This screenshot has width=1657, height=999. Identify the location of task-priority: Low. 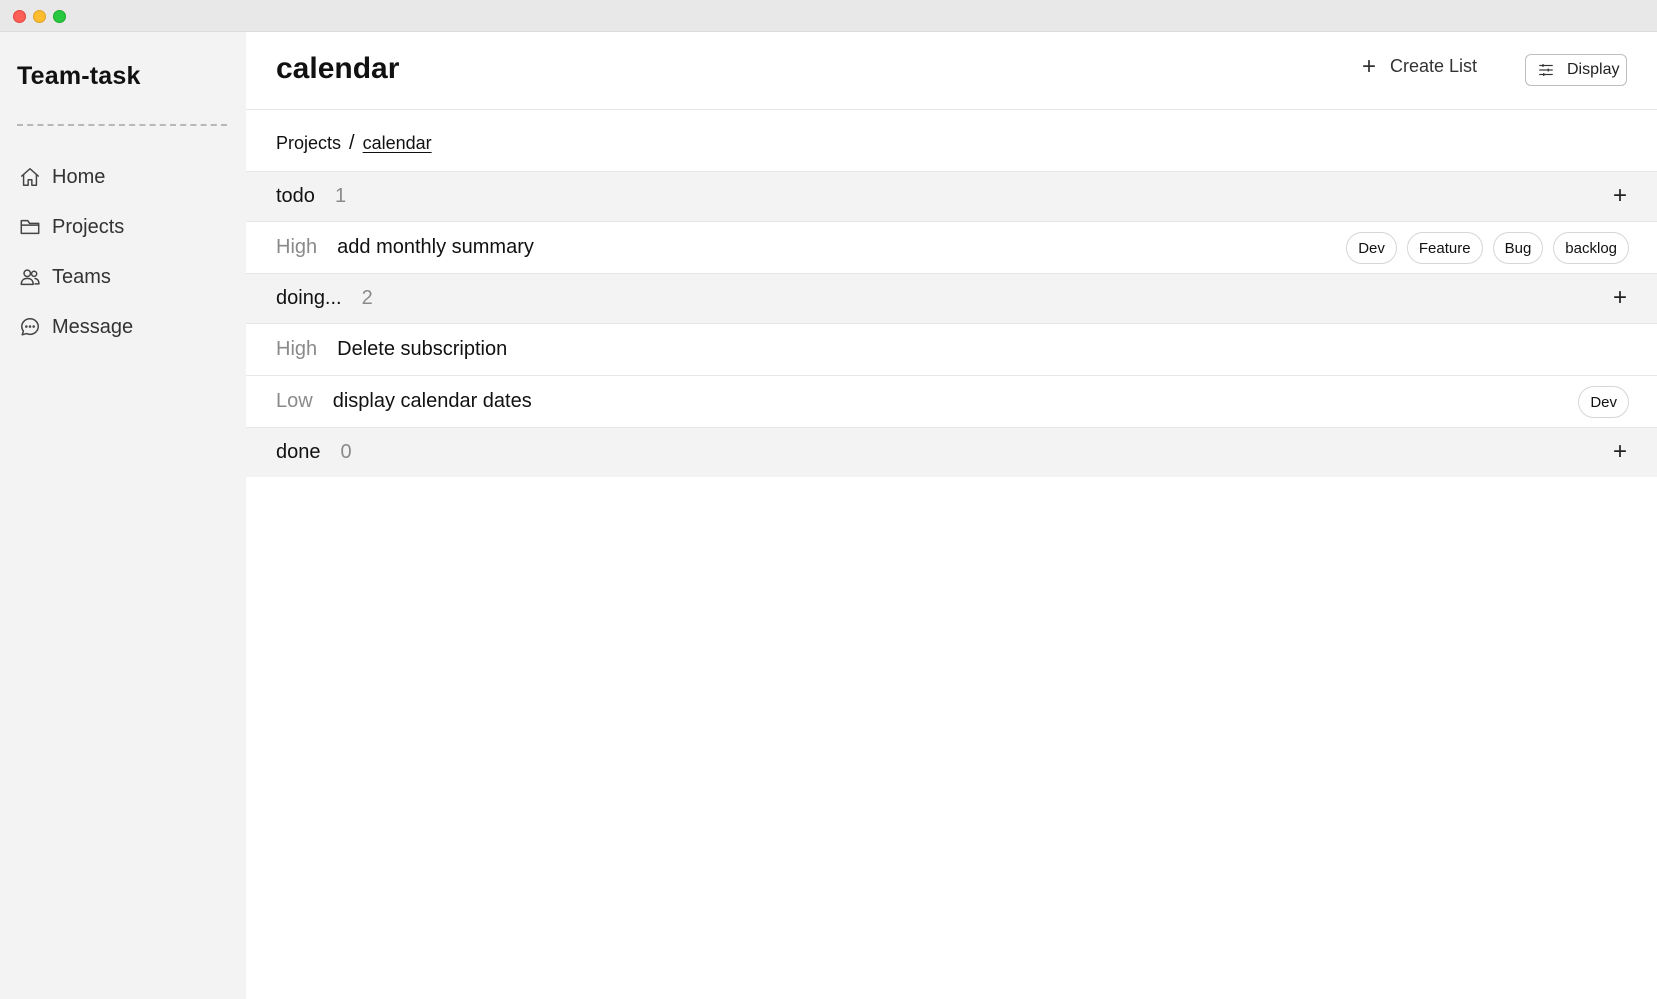
(294, 401).